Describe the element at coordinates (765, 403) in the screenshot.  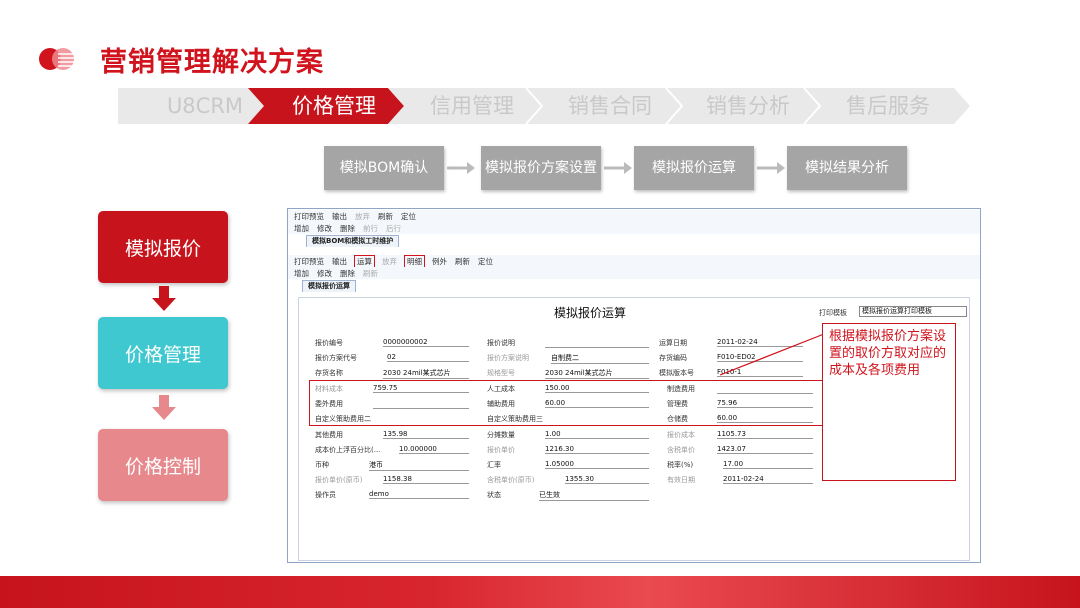
I see `management-fee-field: 75.96` at that location.